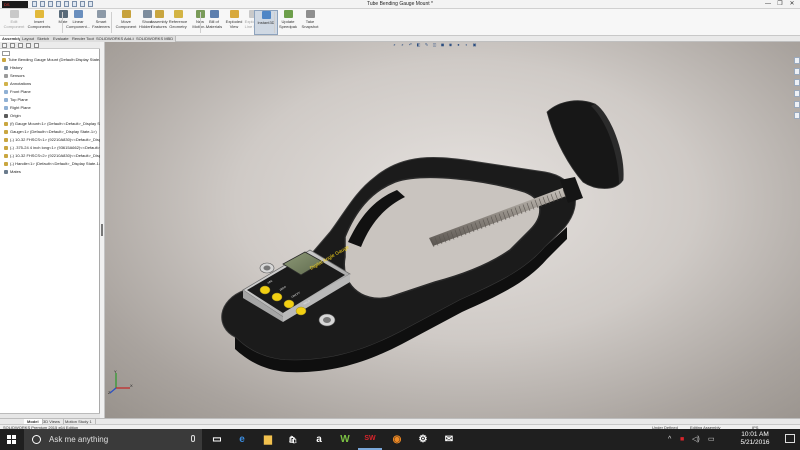 Image resolution: width=800 pixels, height=450 pixels. I want to click on clock: 10:01 AM 5/21/2016, so click(755, 439).